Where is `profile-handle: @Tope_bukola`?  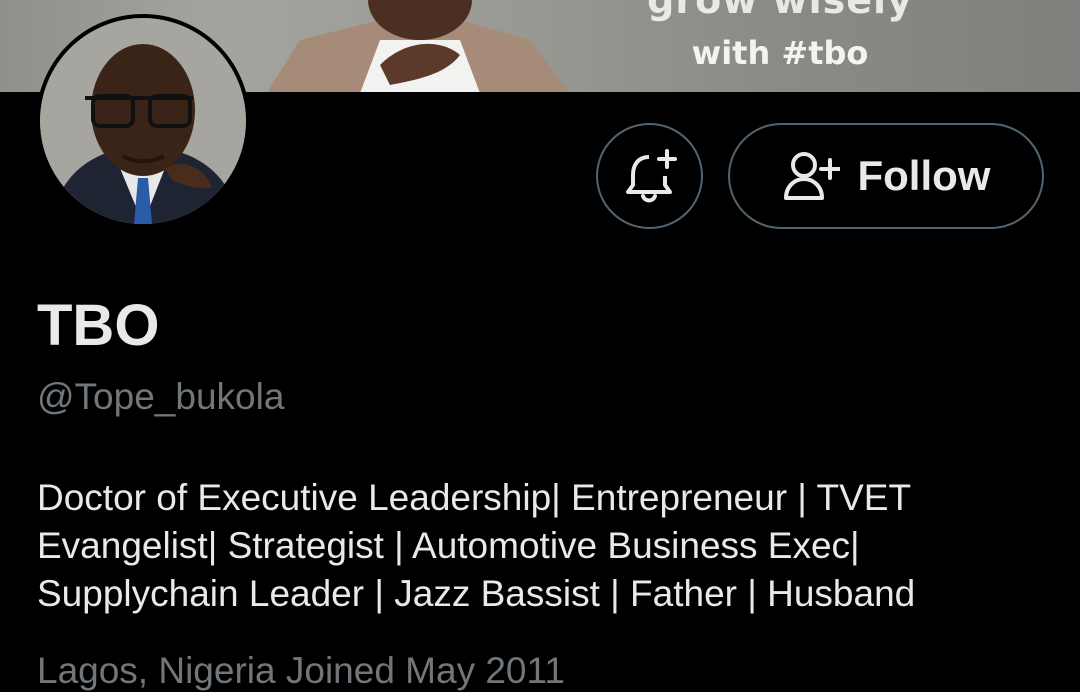 profile-handle: @Tope_bukola is located at coordinates (161, 396).